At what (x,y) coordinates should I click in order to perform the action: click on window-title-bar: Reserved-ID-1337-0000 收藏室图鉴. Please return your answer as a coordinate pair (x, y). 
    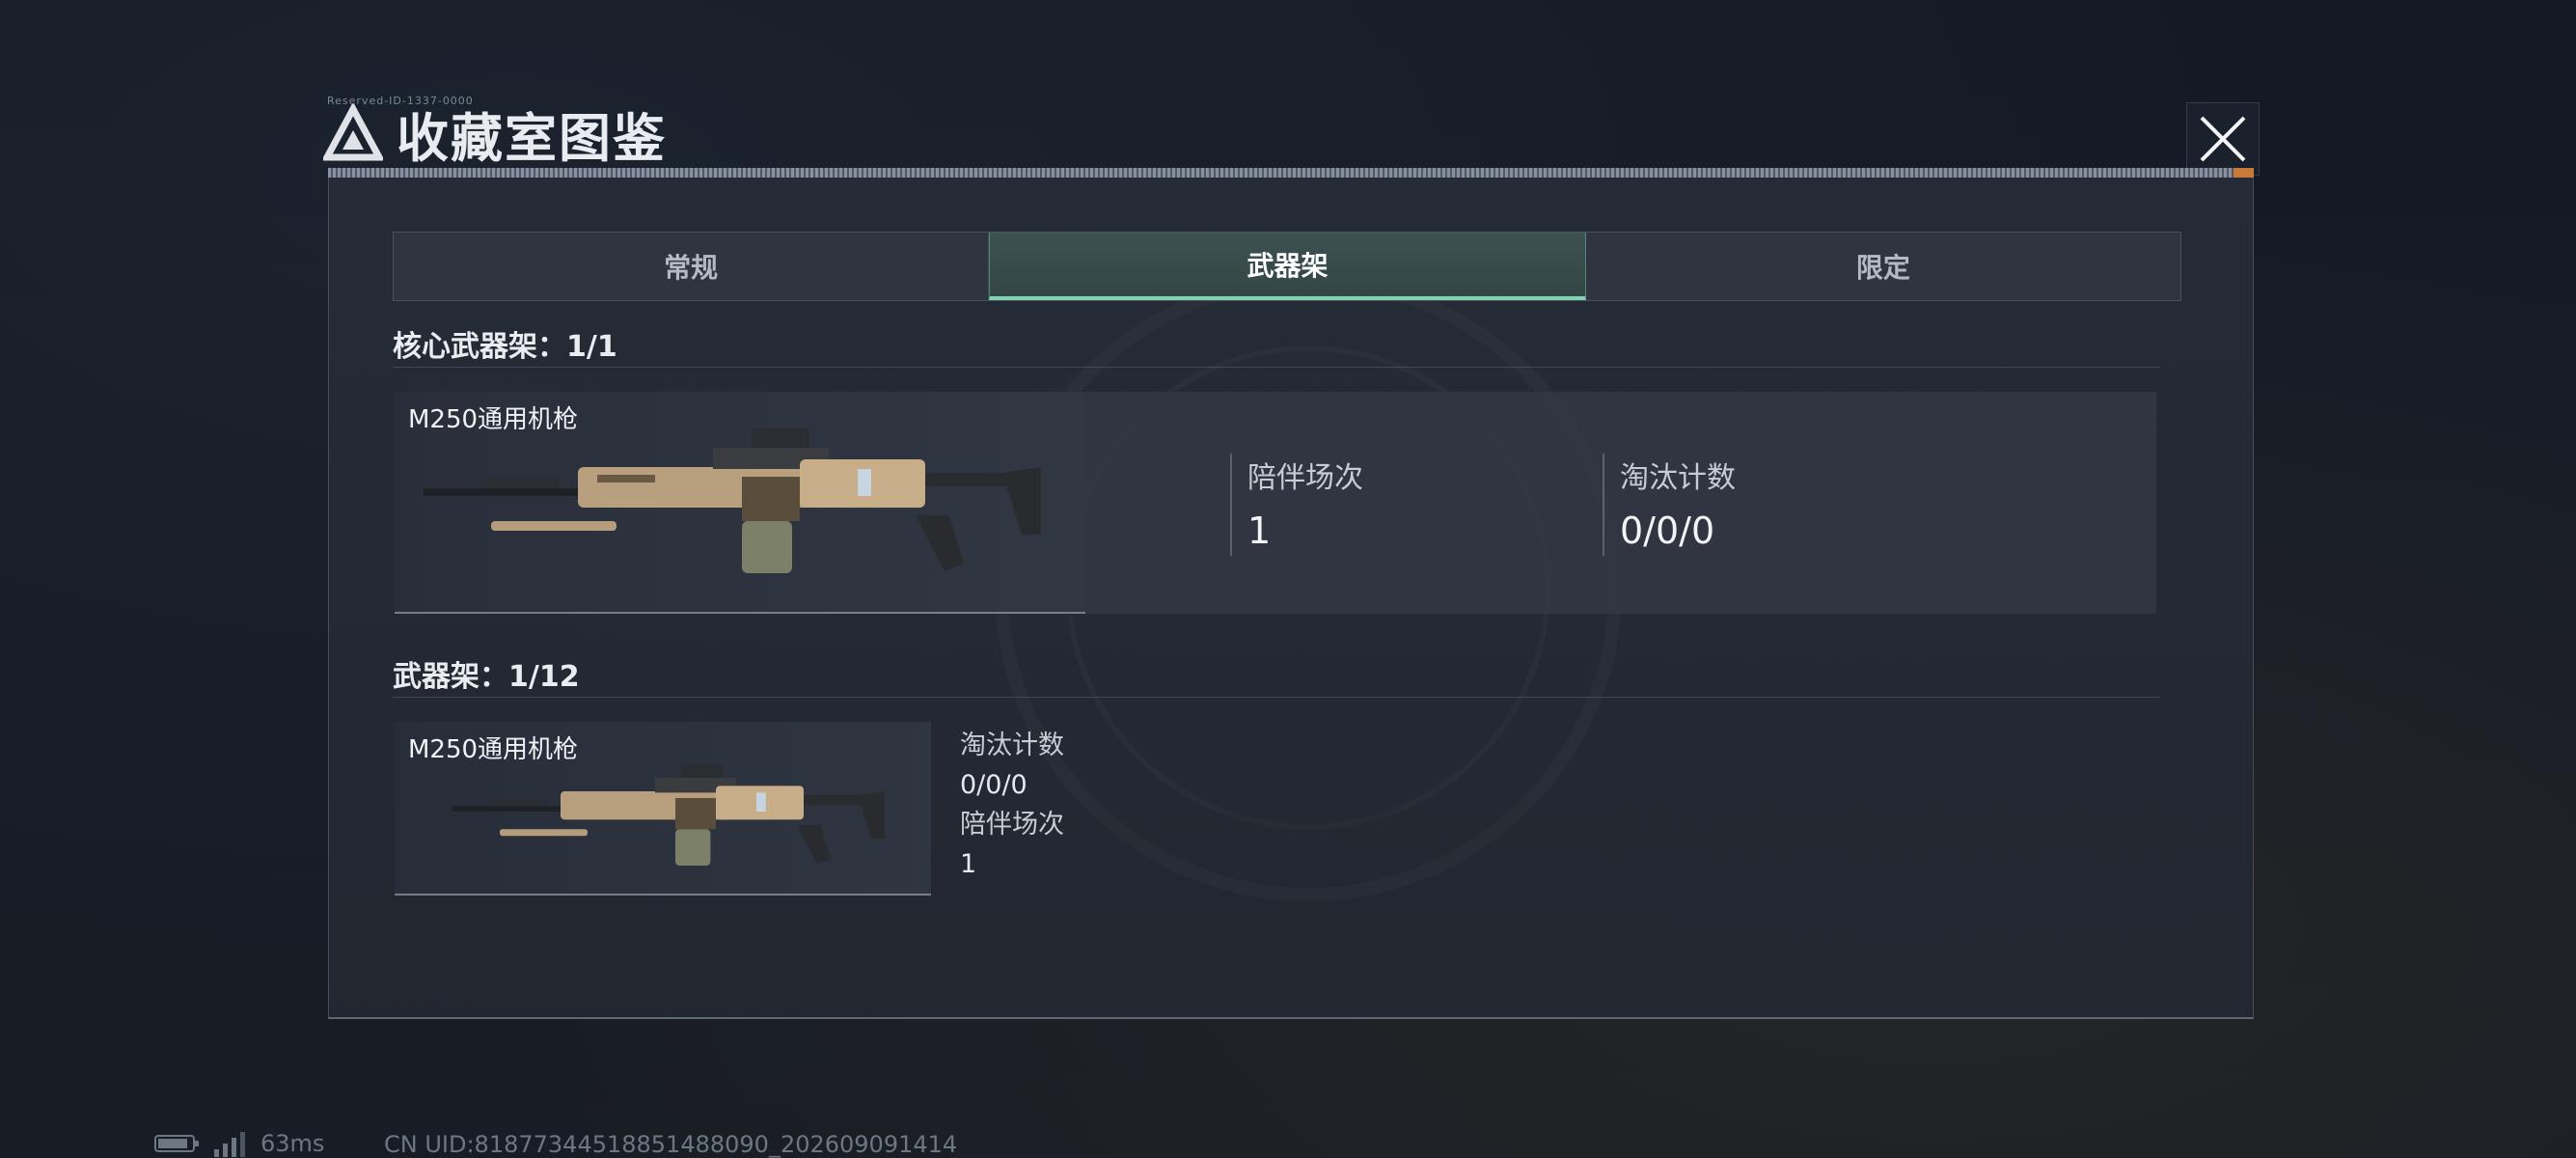
    Looking at the image, I should click on (545, 133).